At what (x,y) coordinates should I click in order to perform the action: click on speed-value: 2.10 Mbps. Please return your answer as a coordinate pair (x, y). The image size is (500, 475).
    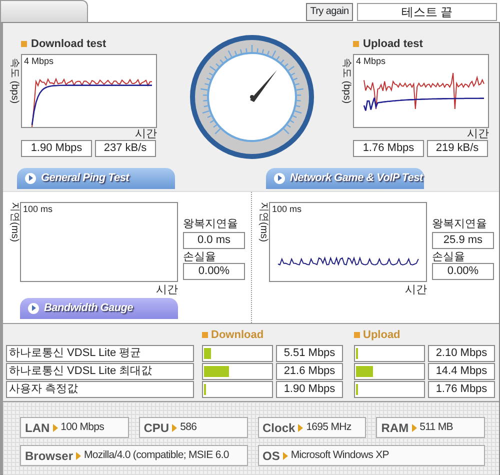
    Looking at the image, I should click on (461, 353).